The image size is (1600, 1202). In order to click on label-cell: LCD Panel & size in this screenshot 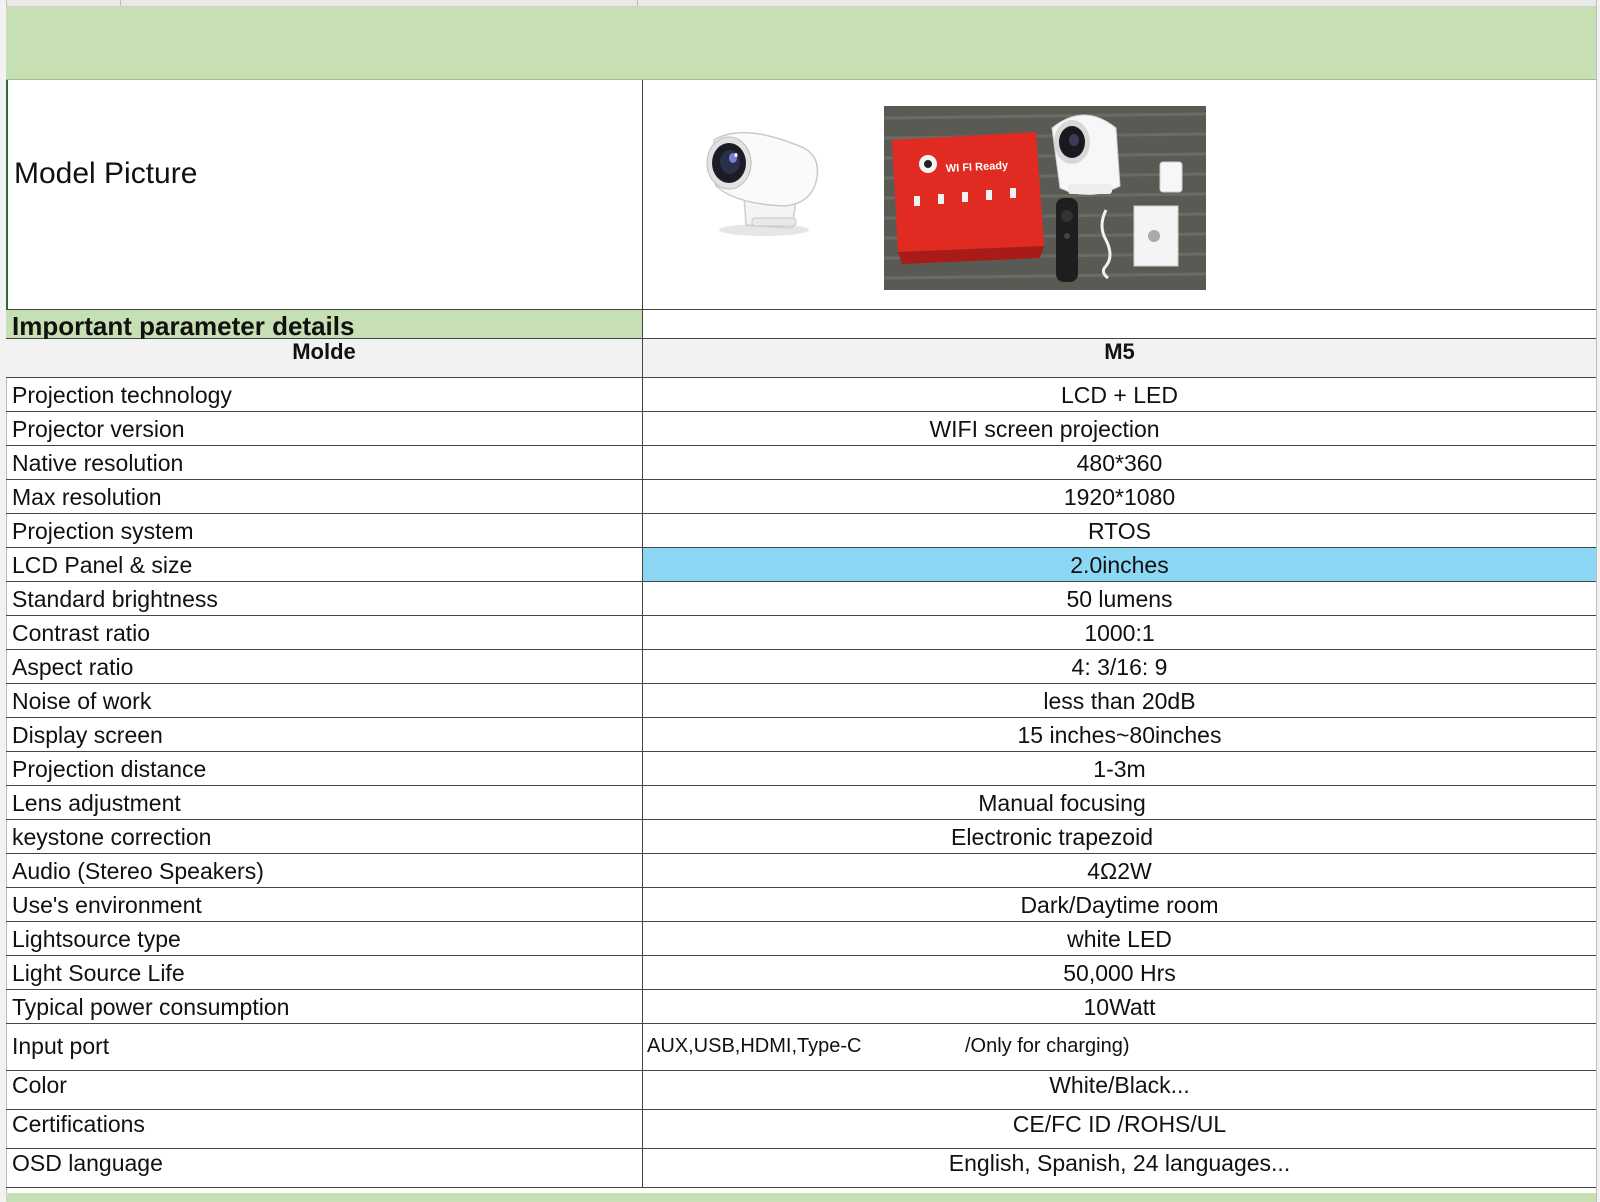, I will do `click(324, 564)`.